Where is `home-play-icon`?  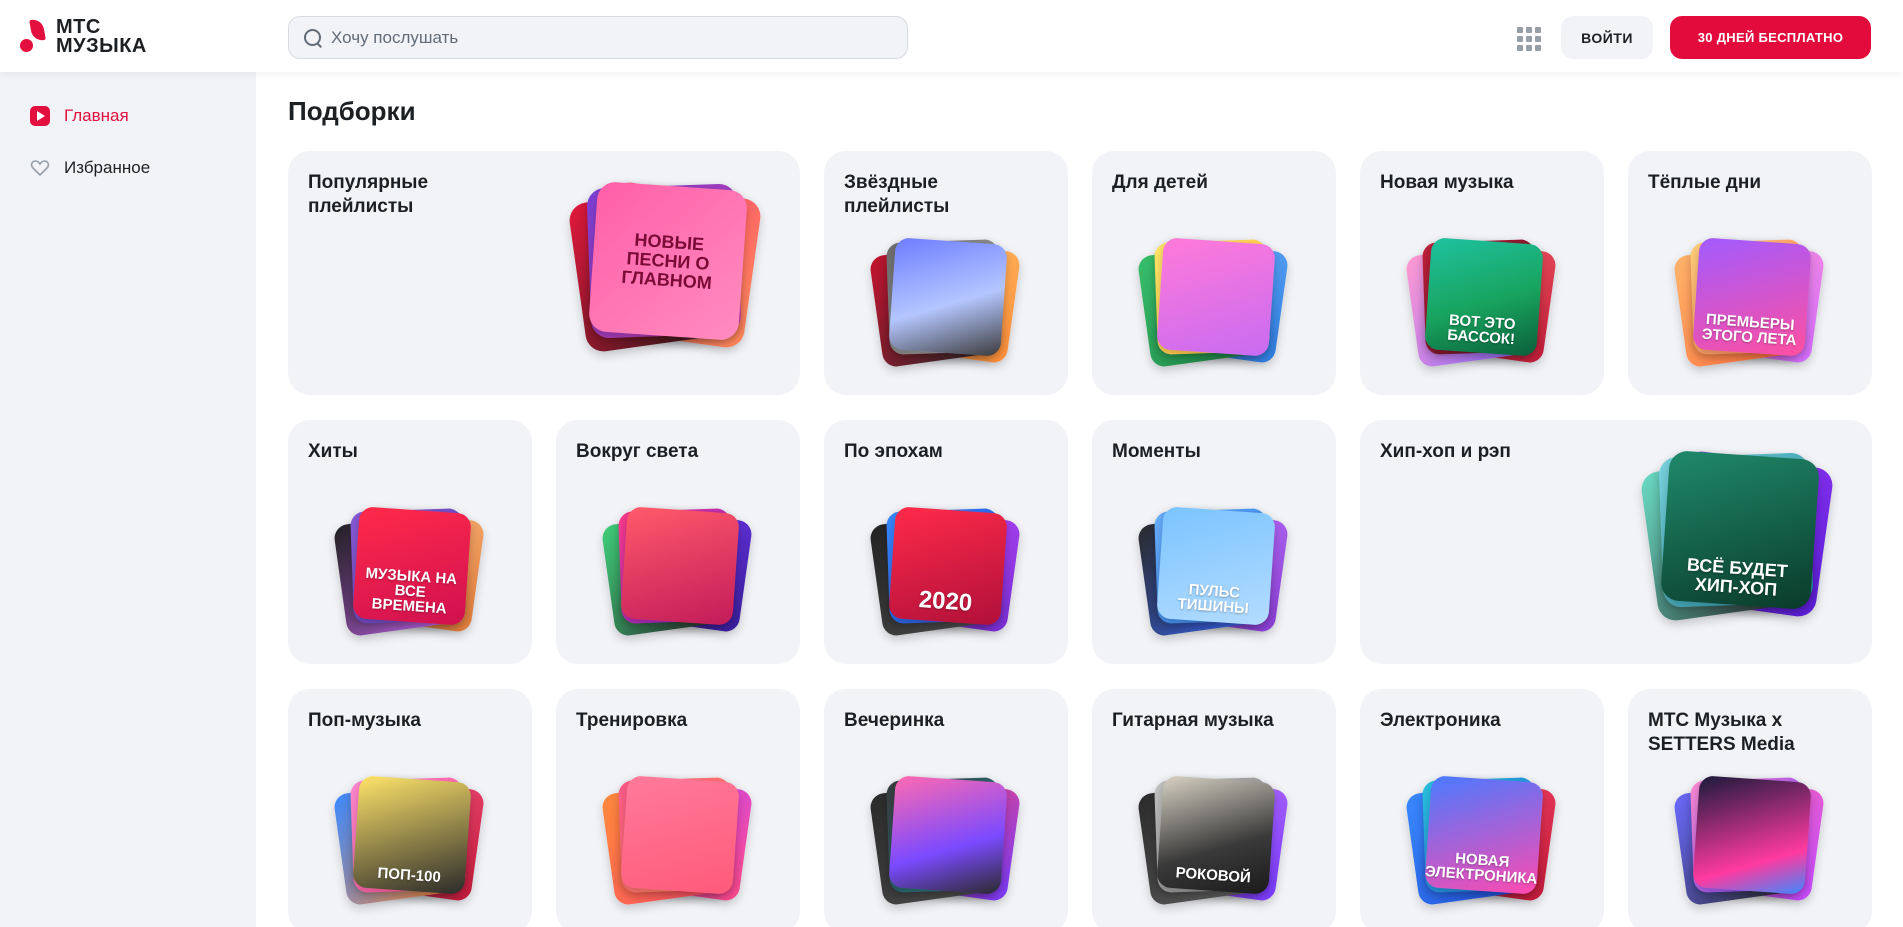
home-play-icon is located at coordinates (40, 116).